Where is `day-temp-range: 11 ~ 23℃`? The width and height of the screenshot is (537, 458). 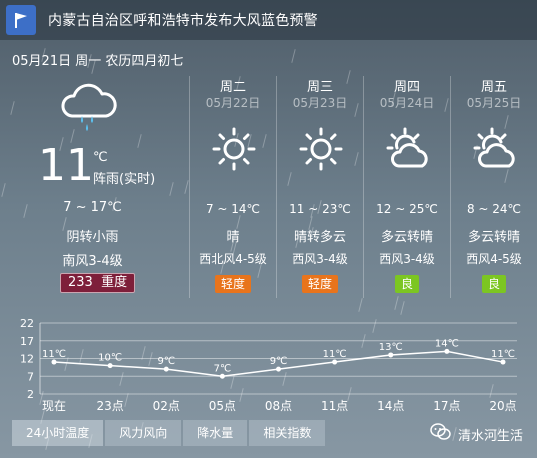 day-temp-range: 11 ~ 23℃ is located at coordinates (320, 209).